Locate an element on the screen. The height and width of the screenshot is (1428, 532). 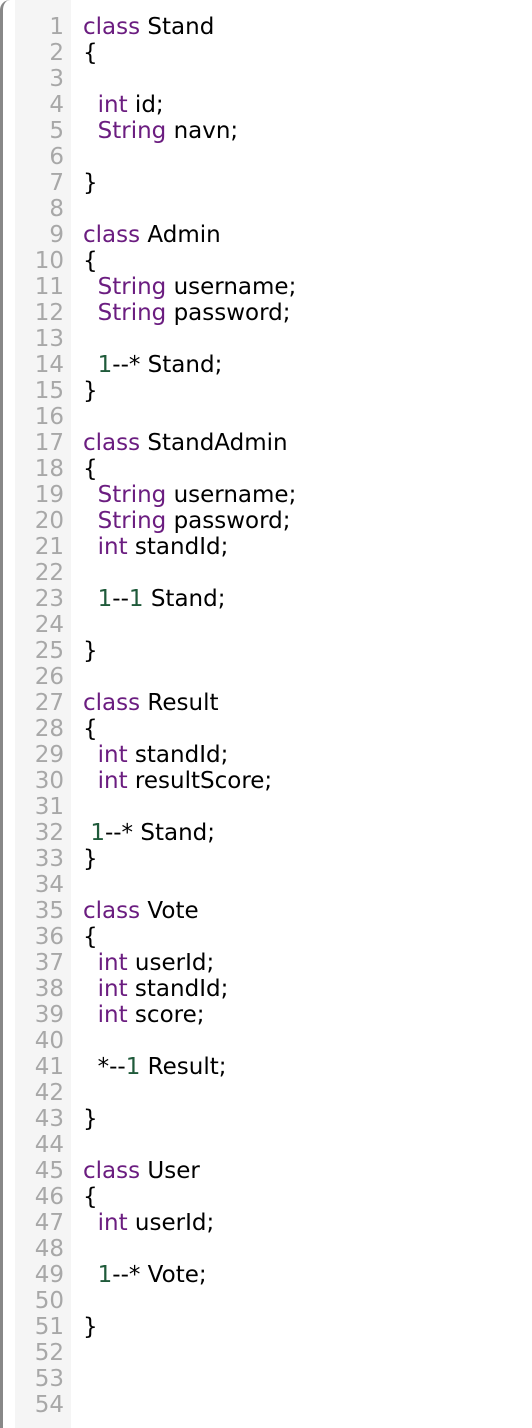
code-line: 20 String password; is located at coordinates (267, 521).